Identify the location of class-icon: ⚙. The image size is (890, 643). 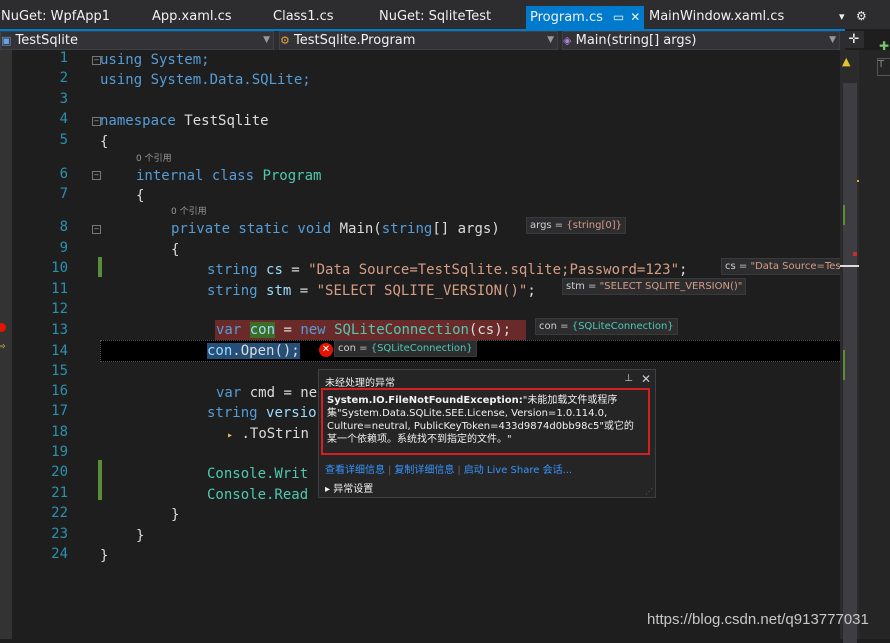
(285, 40).